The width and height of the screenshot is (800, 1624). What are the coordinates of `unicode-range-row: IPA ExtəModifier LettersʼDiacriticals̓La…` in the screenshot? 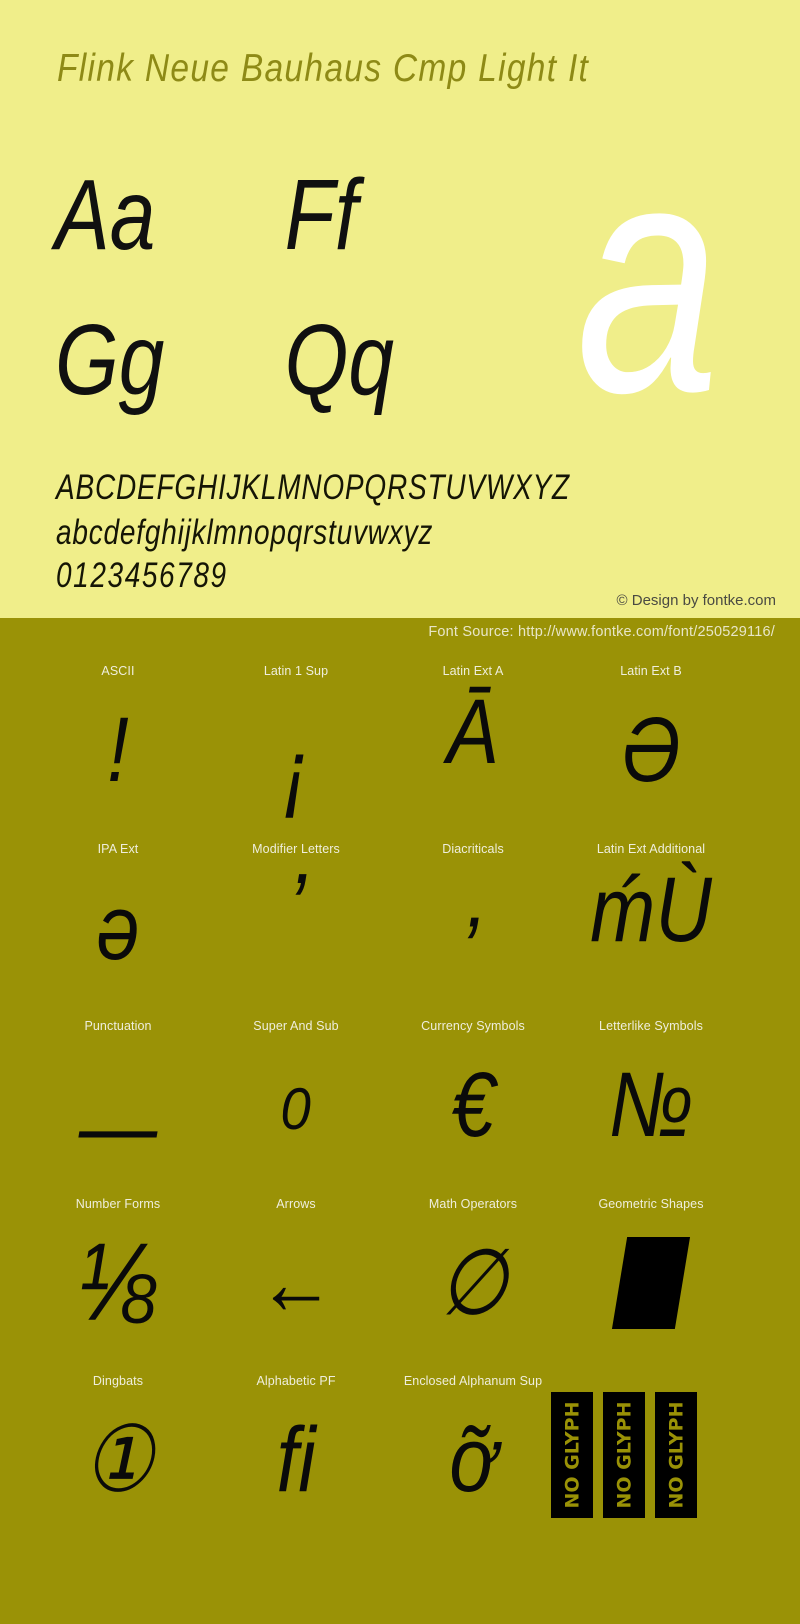 It's located at (400, 913).